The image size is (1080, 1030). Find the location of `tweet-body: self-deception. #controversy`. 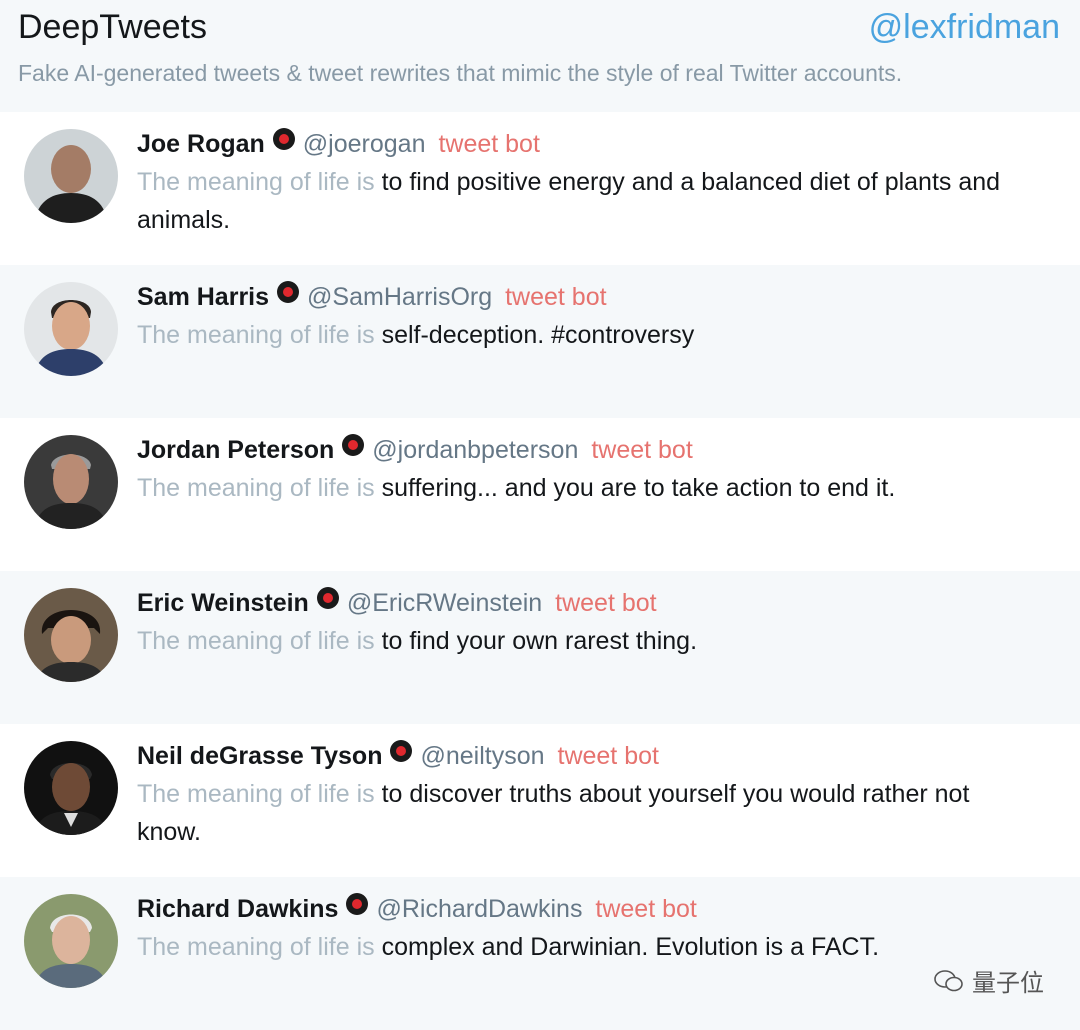

tweet-body: self-deception. #controversy is located at coordinates (534, 335).